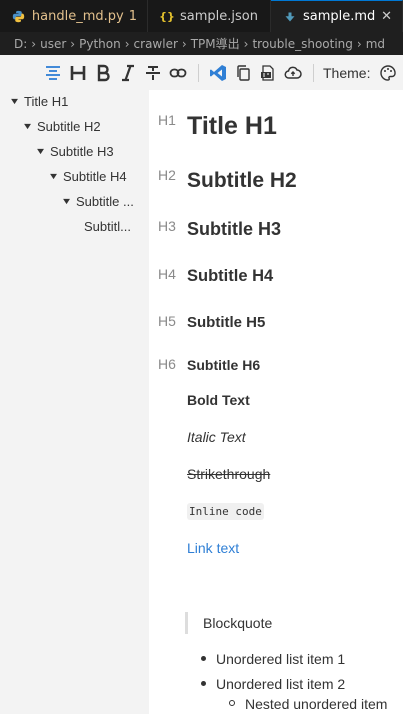 This screenshot has width=403, height=714. I want to click on outline-item-label: Title H1, so click(46, 101).